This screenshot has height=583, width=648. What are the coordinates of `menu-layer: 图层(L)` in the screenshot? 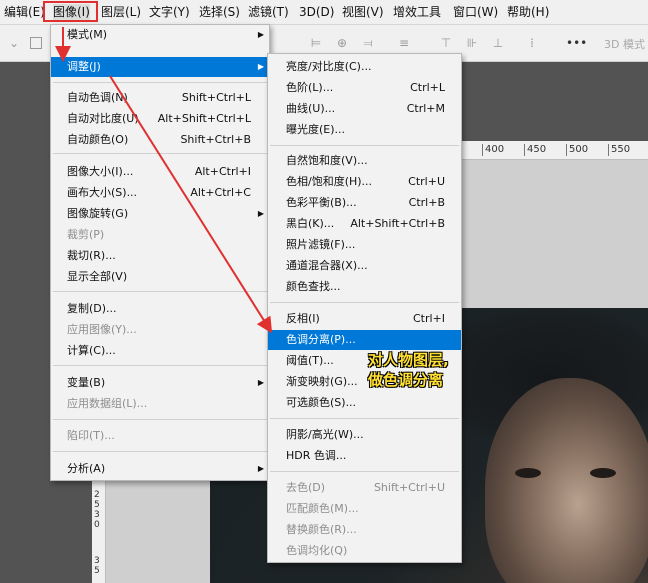 It's located at (121, 12).